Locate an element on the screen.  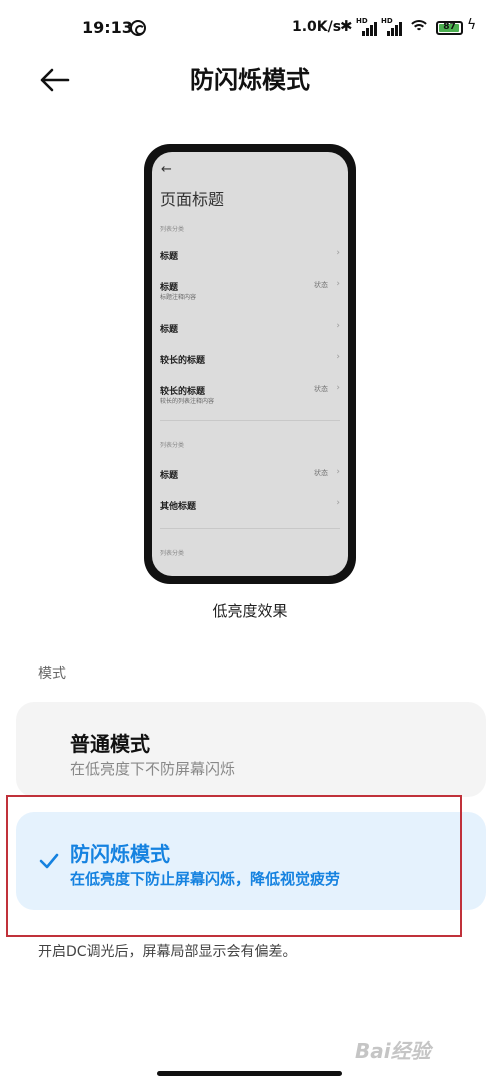
preview-item-title: 其他标题 is located at coordinates (178, 507).